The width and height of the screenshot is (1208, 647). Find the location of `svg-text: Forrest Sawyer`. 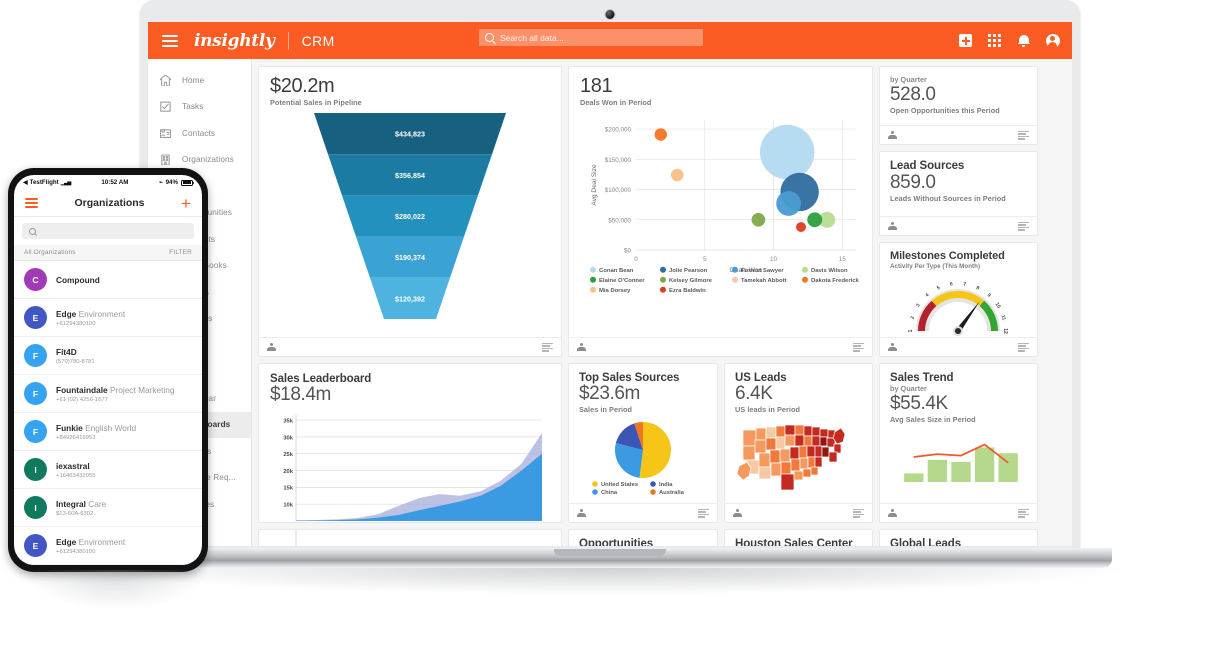

svg-text: Forrest Sawyer is located at coordinates (762, 271).